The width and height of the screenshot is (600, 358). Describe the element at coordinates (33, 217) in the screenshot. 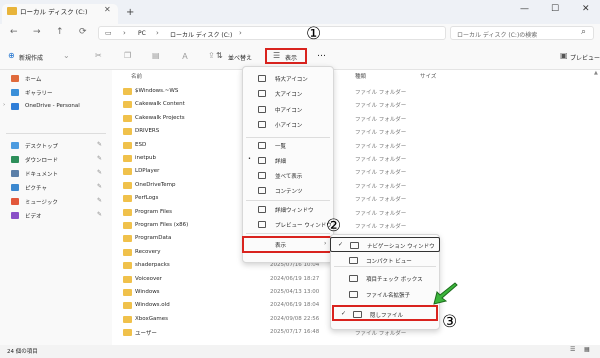

I see `sidebar-item-label: ビデオ` at that location.